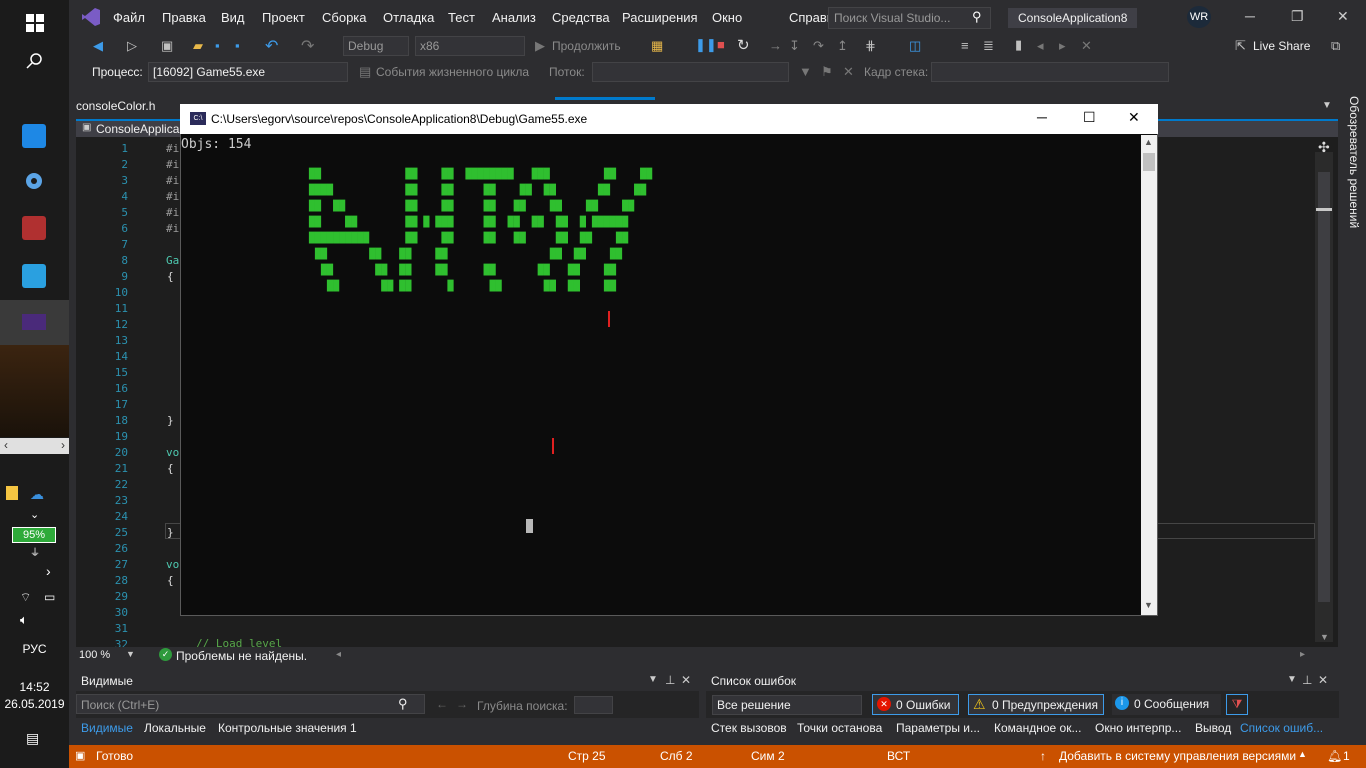 The height and width of the screenshot is (768, 1366). I want to click on tab-breakpoints: Точки останова, so click(839, 728).